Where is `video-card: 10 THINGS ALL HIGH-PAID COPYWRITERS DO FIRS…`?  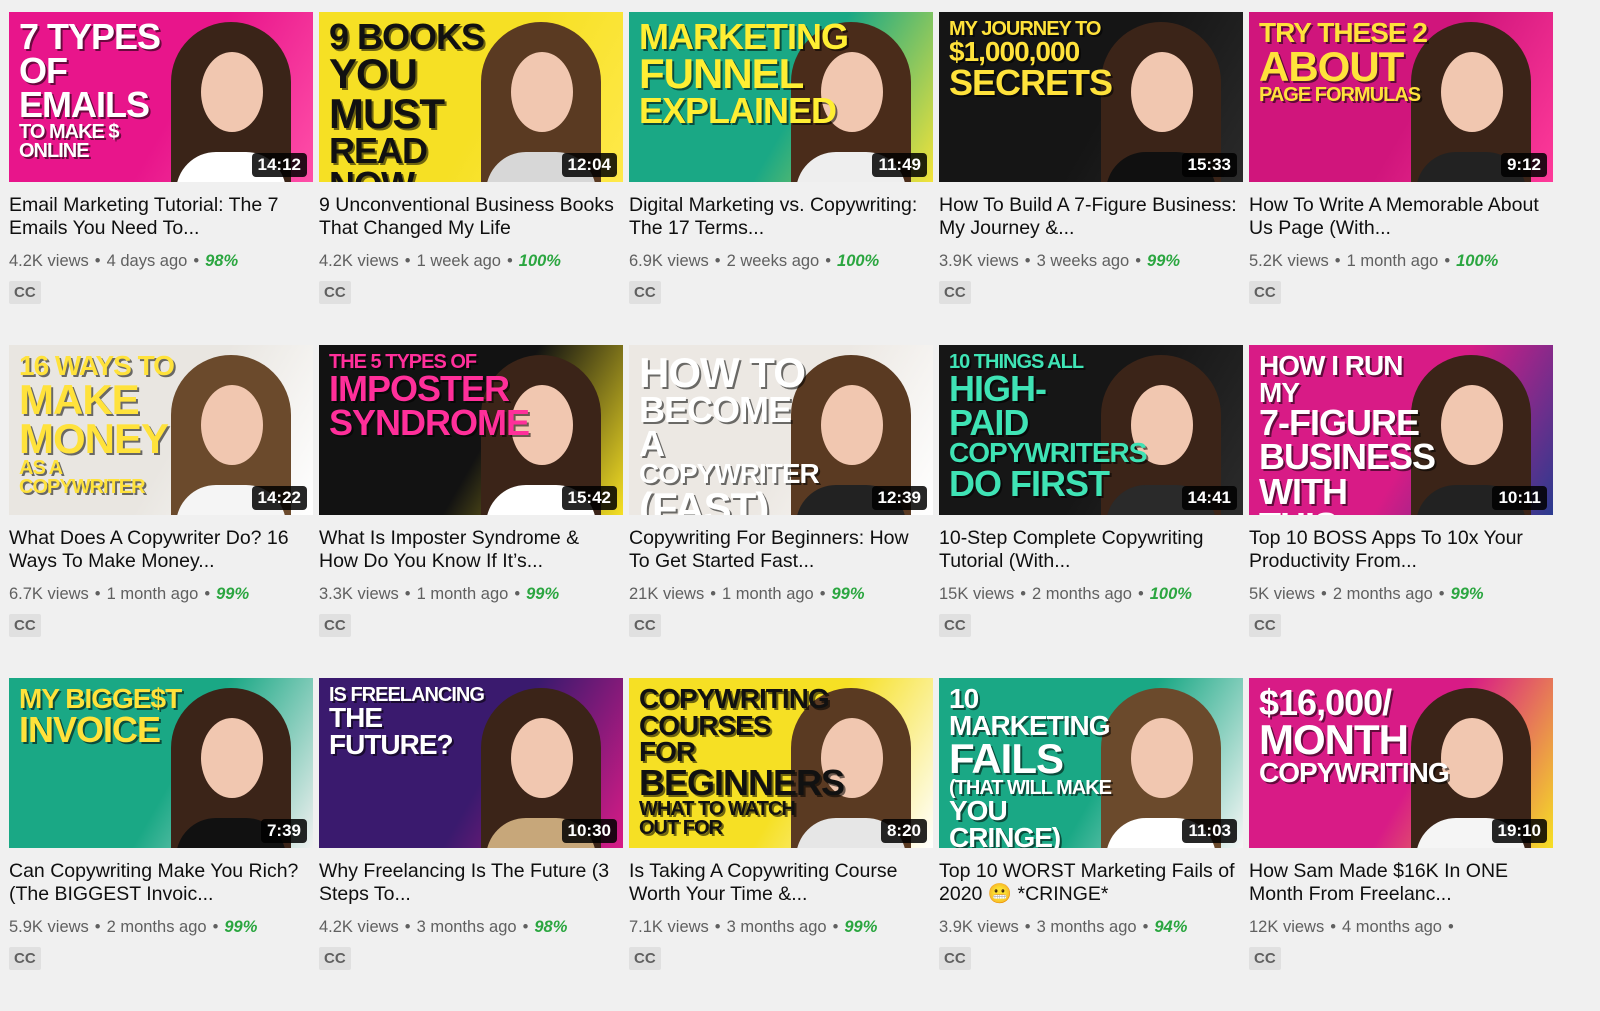
video-card: 10 THINGS ALL HIGH-PAID COPYWRITERS DO FIRS… is located at coordinates (1091, 511).